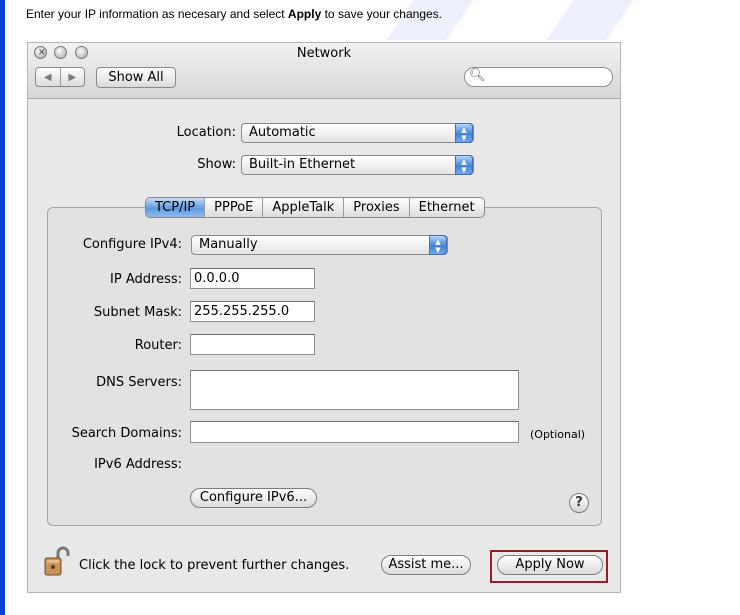 Image resolution: width=740 pixels, height=615 pixels. Describe the element at coordinates (57, 561) in the screenshot. I see `padlock-open-icon` at that location.